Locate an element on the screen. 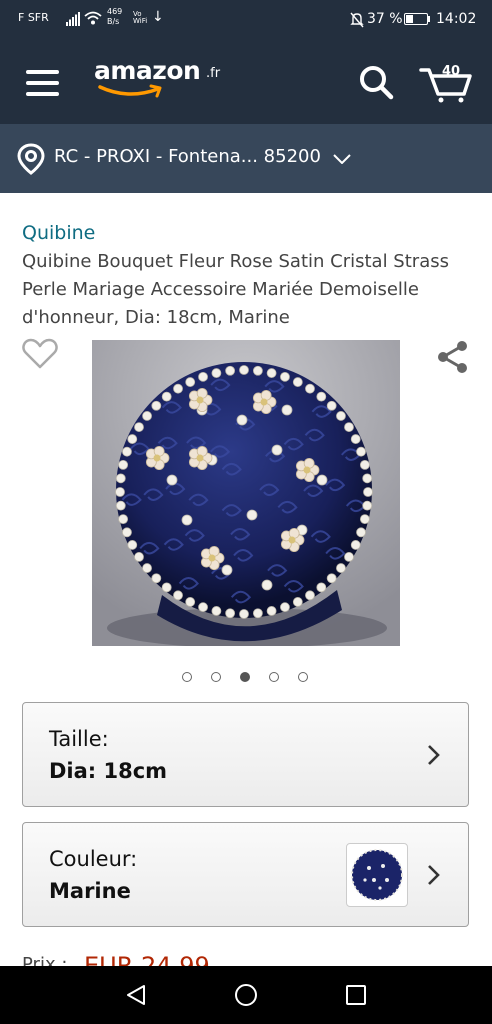  net-speed-value: 469 is located at coordinates (115, 11).